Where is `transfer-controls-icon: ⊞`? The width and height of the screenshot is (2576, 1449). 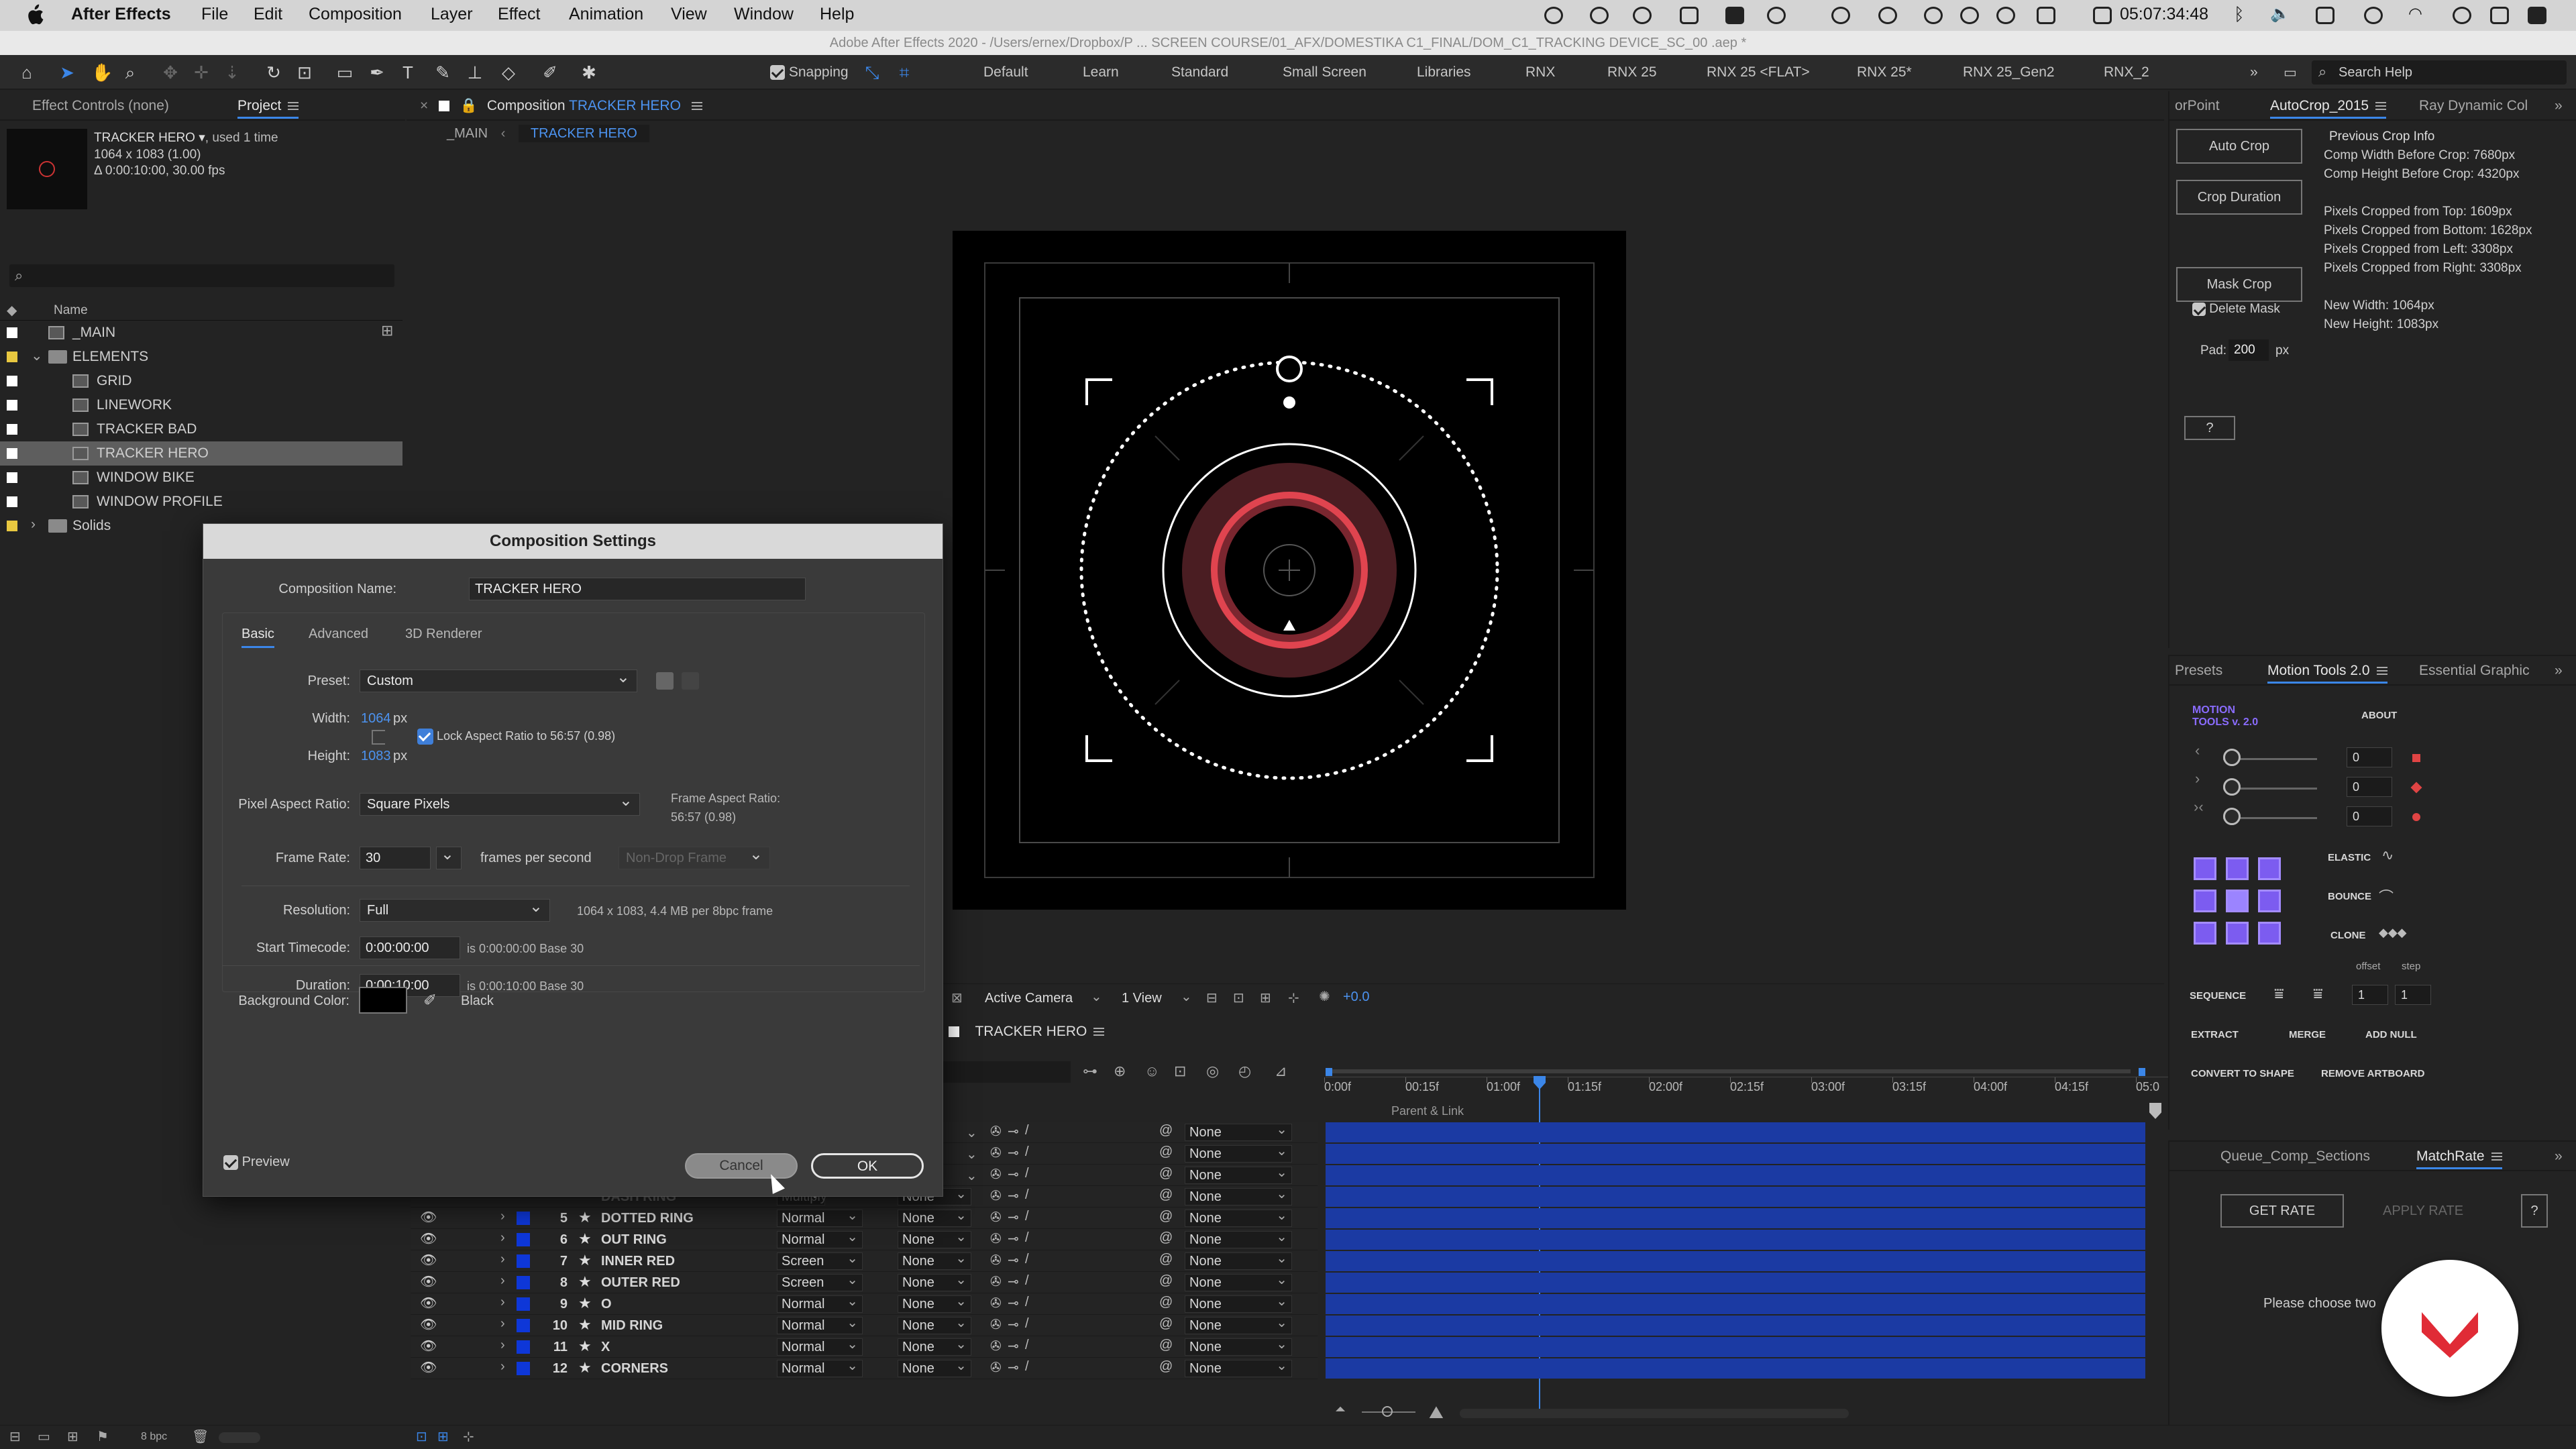 transfer-controls-icon: ⊞ is located at coordinates (443, 1436).